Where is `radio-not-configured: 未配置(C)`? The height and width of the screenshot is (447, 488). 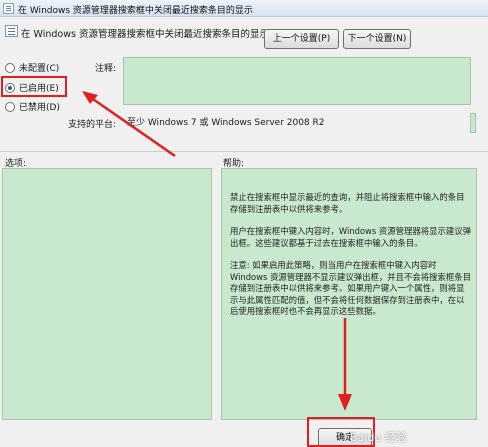
radio-not-configured: 未配置(C) is located at coordinates (32, 67).